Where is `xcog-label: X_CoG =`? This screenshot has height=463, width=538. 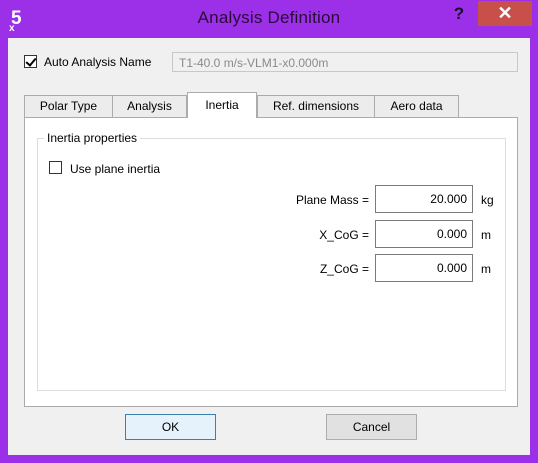 xcog-label: X_CoG = is located at coordinates (344, 235).